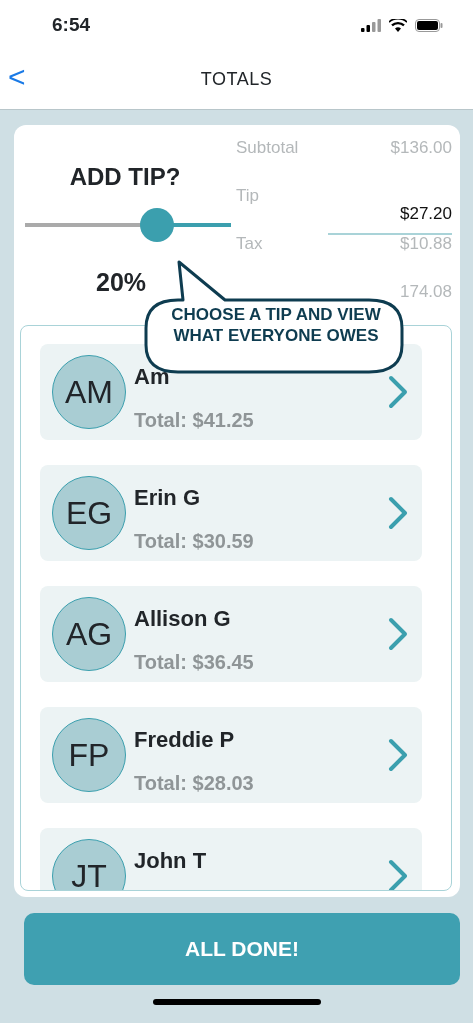  Describe the element at coordinates (231, 513) in the screenshot. I see `person-row: EG Erin G Total: $30.59` at that location.